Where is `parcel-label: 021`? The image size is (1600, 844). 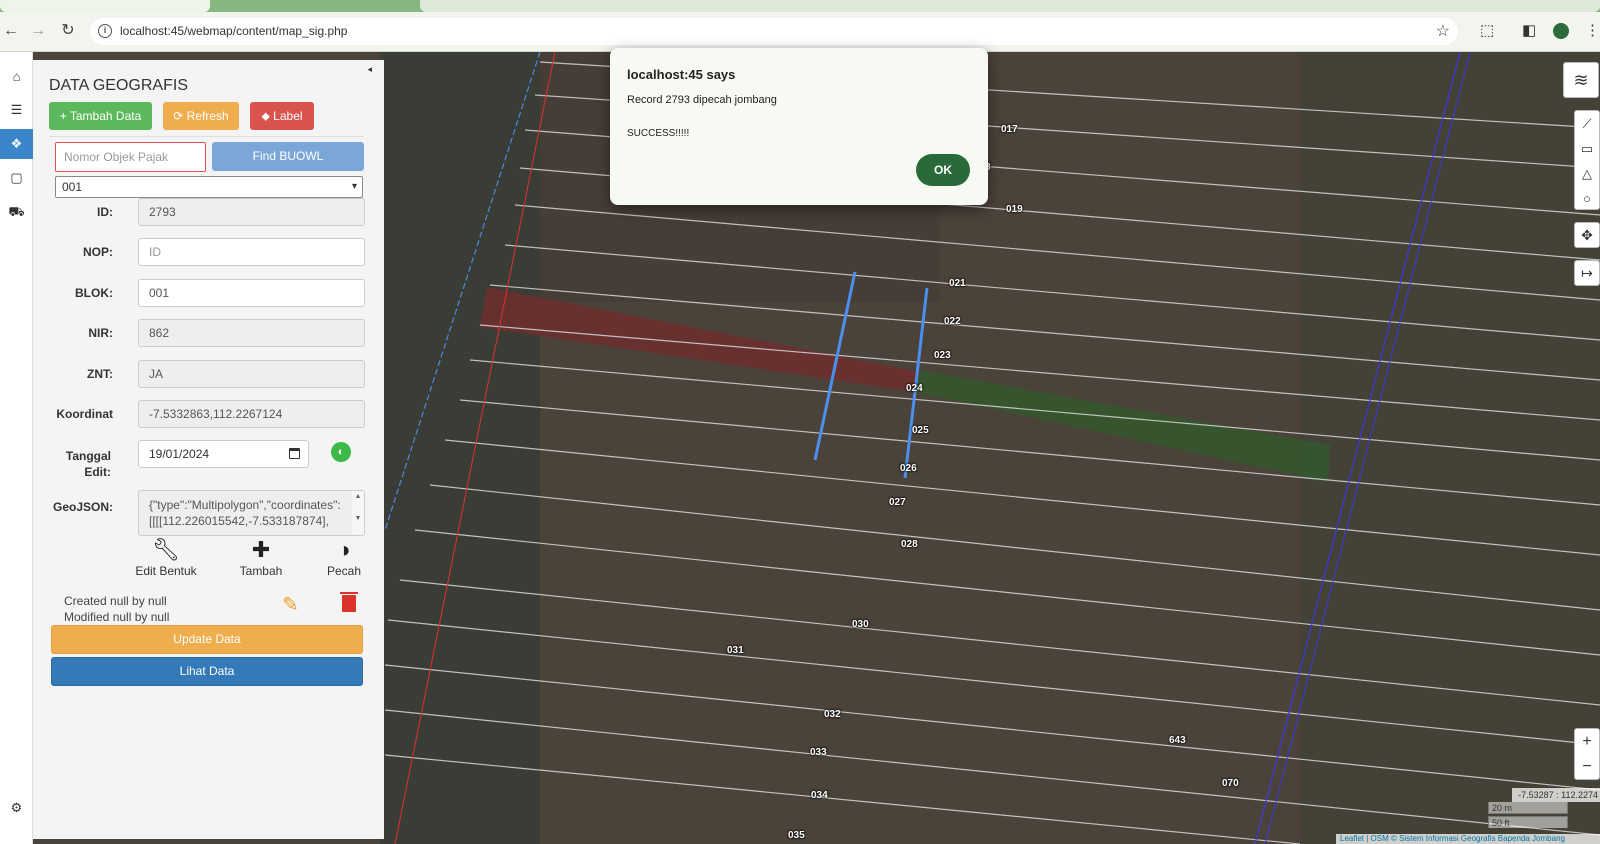
parcel-label: 021 is located at coordinates (957, 283).